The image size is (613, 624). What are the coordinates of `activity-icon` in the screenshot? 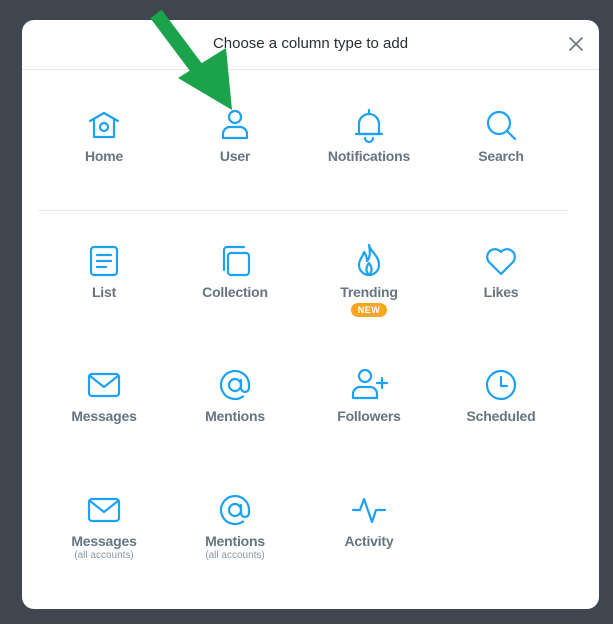 It's located at (369, 510).